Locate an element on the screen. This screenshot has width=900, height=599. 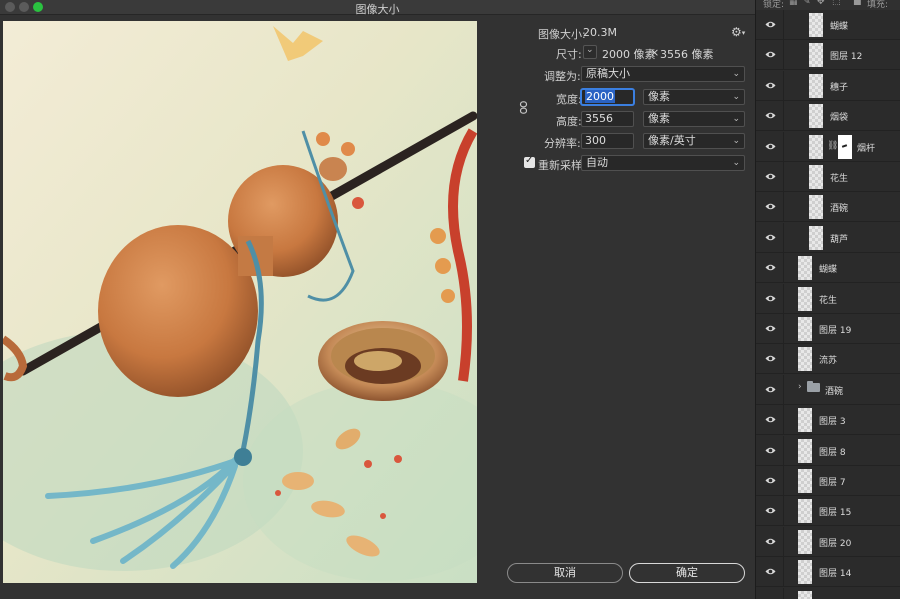
layer-name: 图层 20 is located at coordinates (835, 543).